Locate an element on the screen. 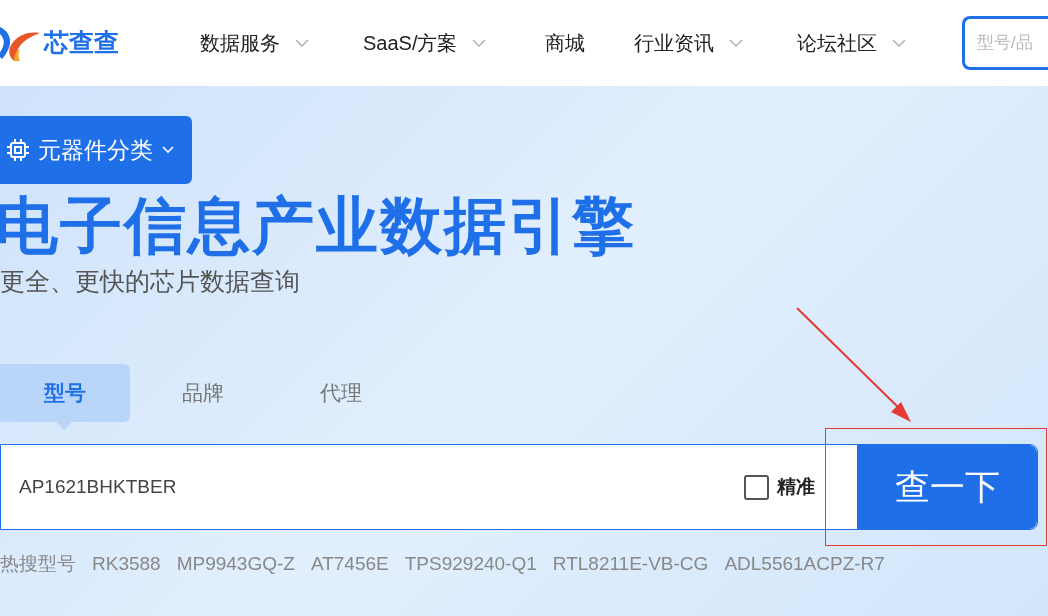  search-input: AP1621BHKTBER is located at coordinates (372, 487).